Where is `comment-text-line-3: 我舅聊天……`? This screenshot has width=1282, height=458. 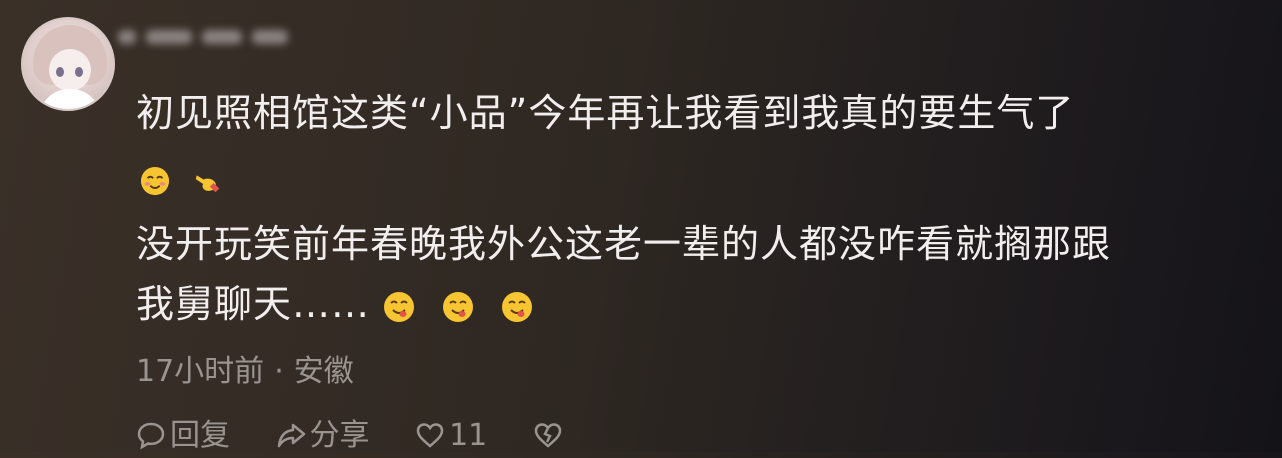
comment-text-line-3: 我舅聊天…… is located at coordinates (341, 304).